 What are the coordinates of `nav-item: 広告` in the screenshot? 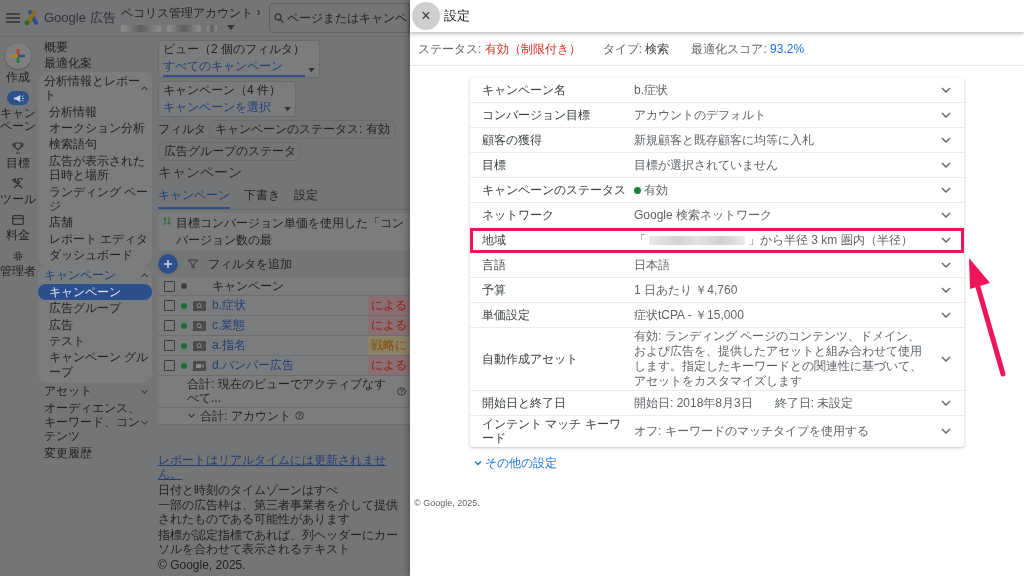 It's located at (95, 325).